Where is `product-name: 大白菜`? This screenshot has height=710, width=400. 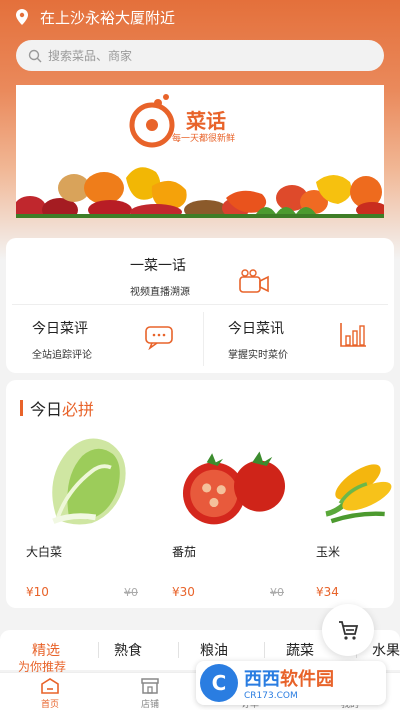
product-name: 大白菜 is located at coordinates (44, 552).